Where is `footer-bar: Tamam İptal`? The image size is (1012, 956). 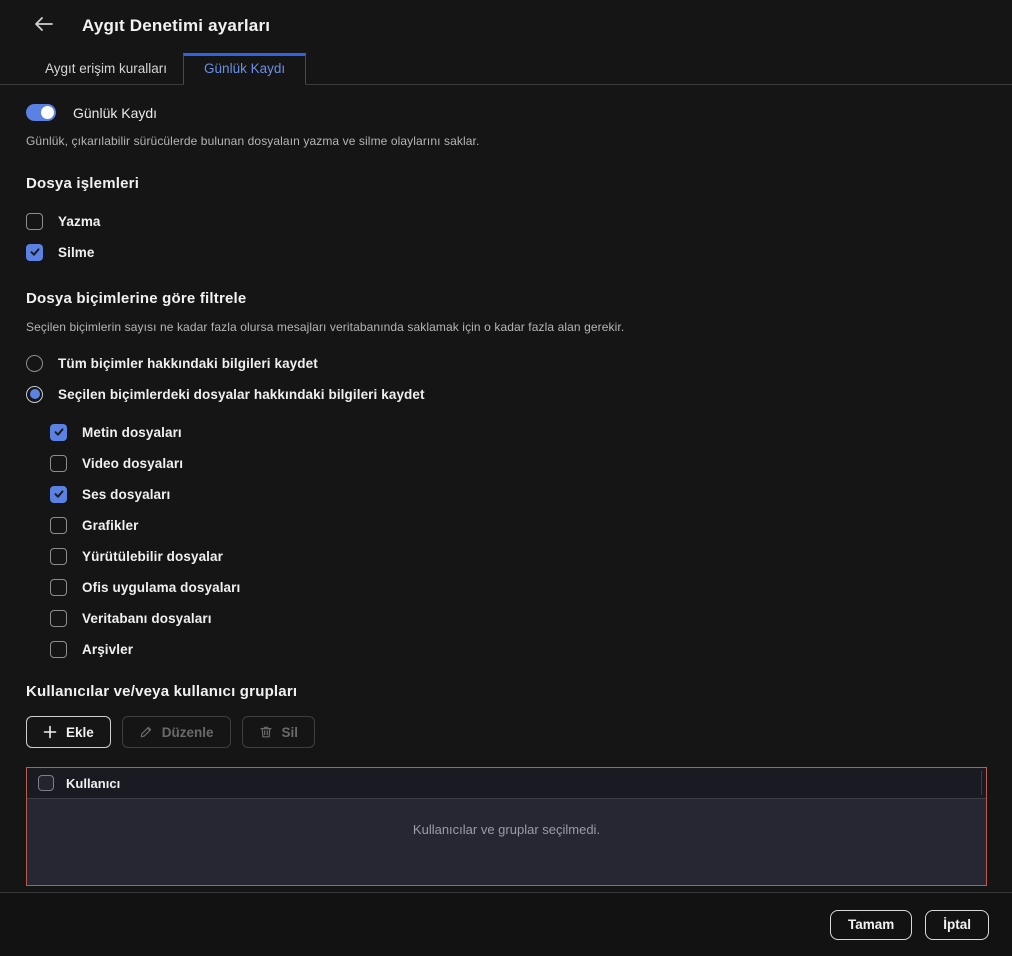 footer-bar: Tamam İptal is located at coordinates (506, 924).